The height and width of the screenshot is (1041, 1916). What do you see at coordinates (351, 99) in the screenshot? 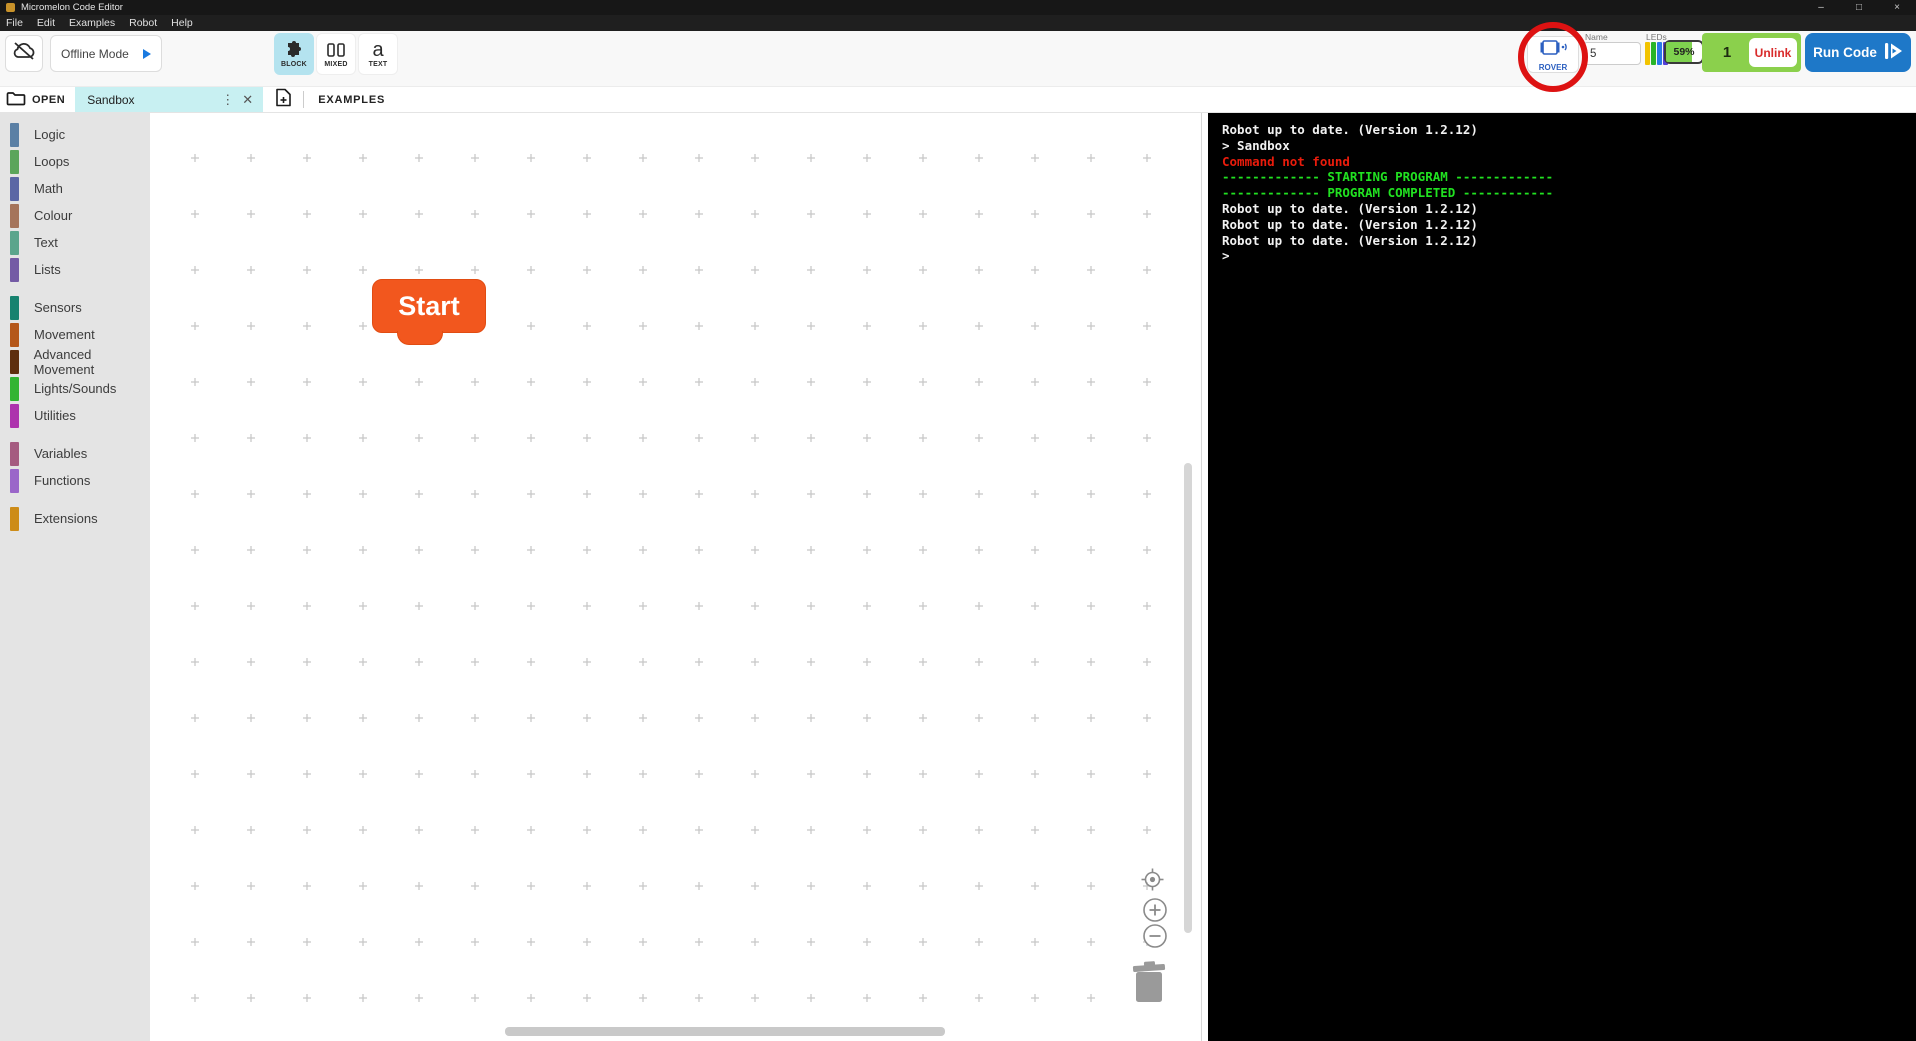
I see `examples-button: EXAMPLES` at bounding box center [351, 99].